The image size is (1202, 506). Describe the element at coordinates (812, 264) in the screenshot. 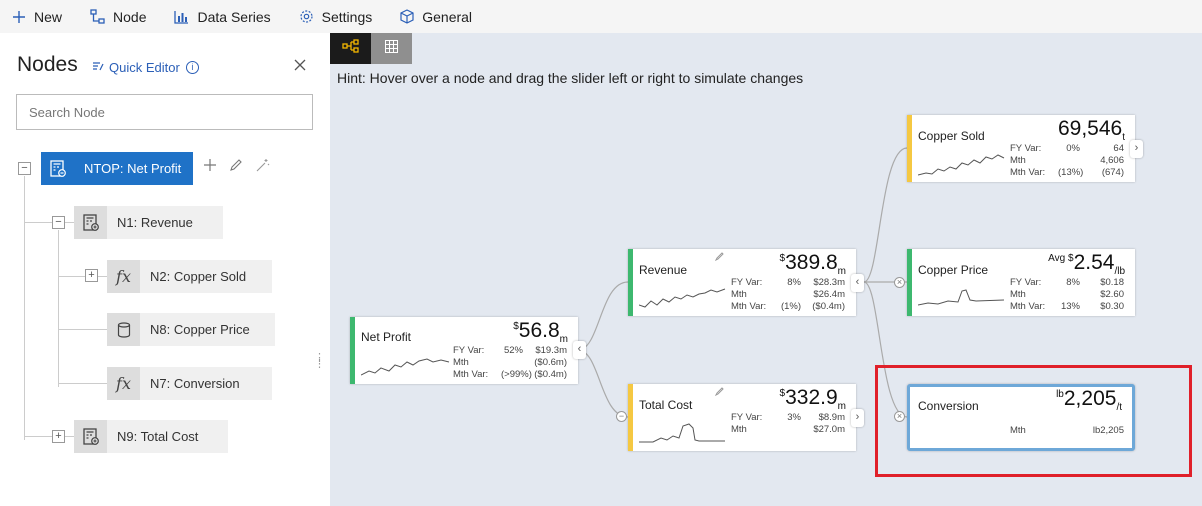

I see `node-card-value: $389.8m` at that location.